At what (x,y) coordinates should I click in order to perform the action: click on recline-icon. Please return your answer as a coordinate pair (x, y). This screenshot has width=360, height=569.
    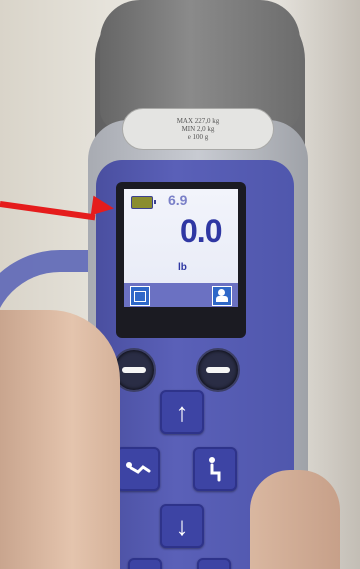
    Looking at the image, I should click on (138, 468).